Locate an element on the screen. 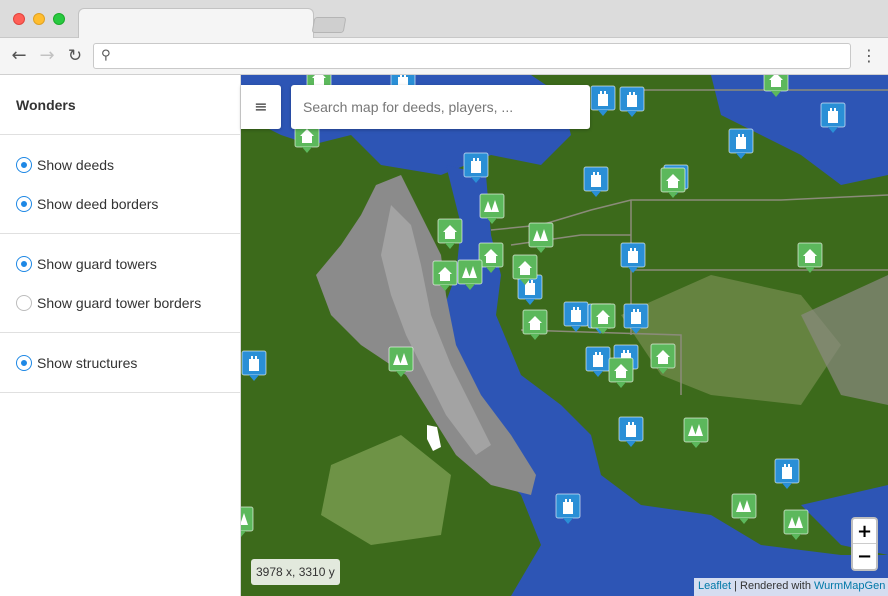 This screenshot has width=888, height=596. toggle-label: Show guard tower borders is located at coordinates (119, 302).